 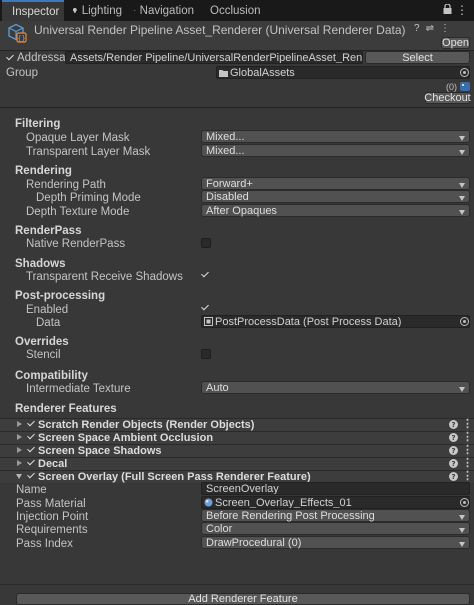 What do you see at coordinates (335, 196) in the screenshot?
I see `depth-priming-dropdown: Disabled` at bounding box center [335, 196].